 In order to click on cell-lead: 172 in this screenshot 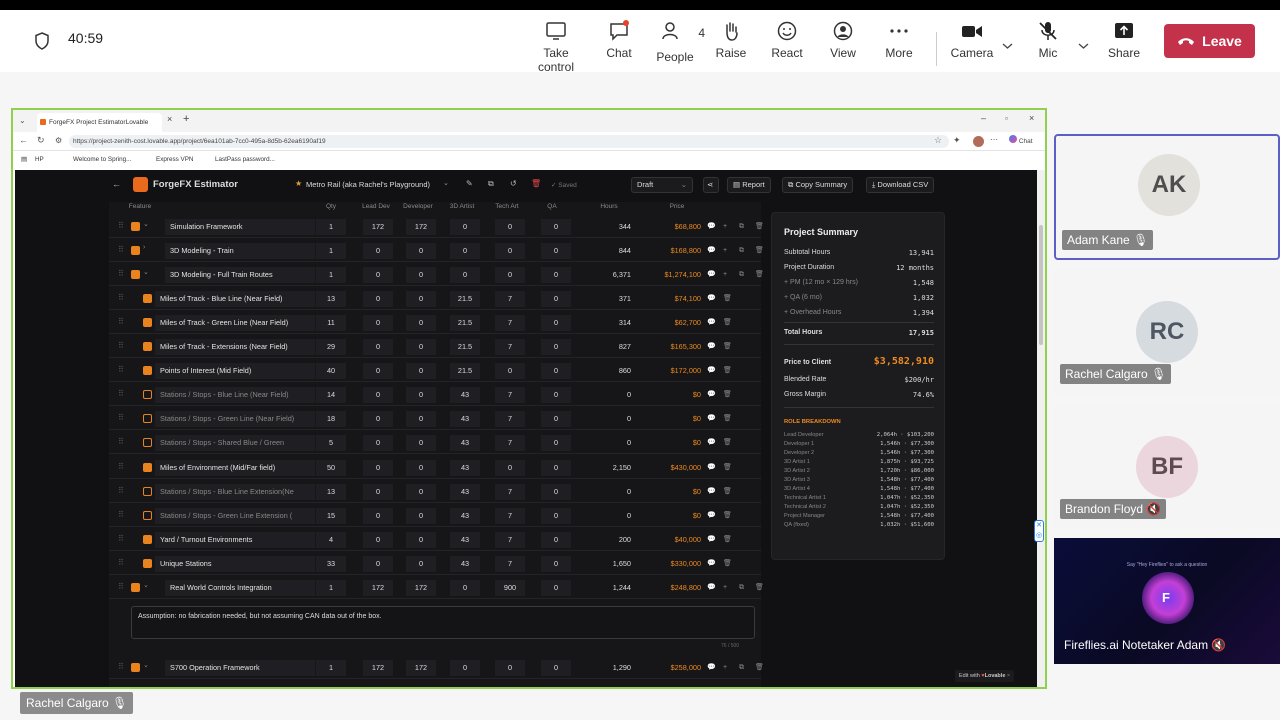, I will do `click(378, 668)`.